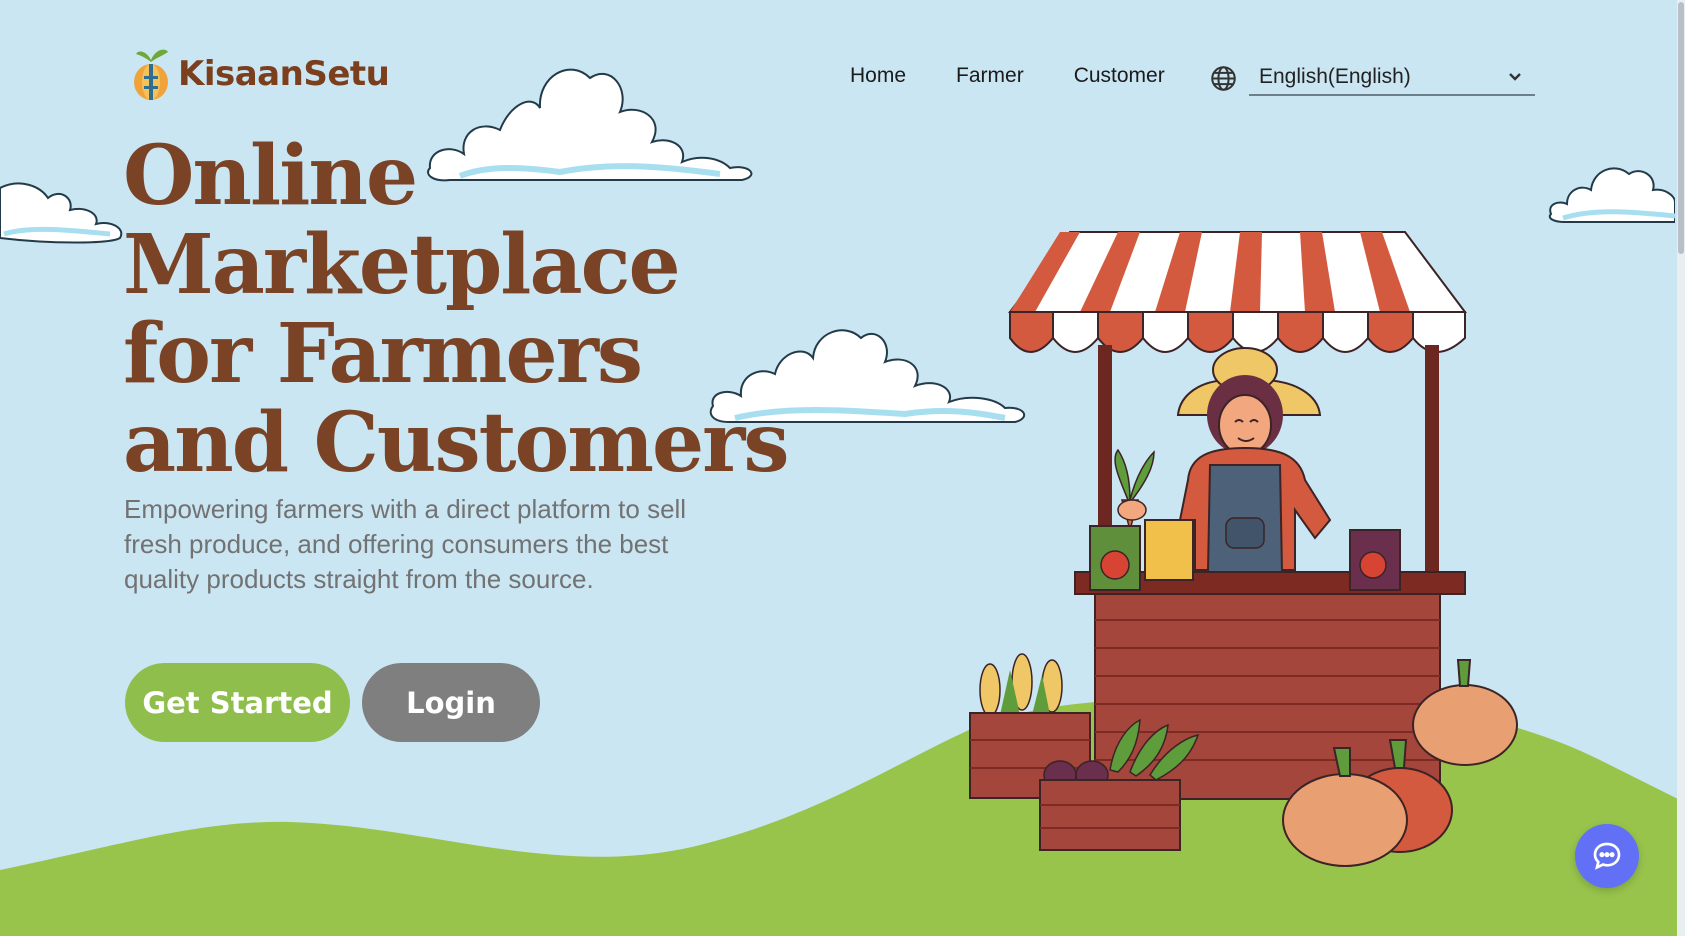 The height and width of the screenshot is (936, 1685). I want to click on brand-logo: KisaanSetu, so click(260, 74).